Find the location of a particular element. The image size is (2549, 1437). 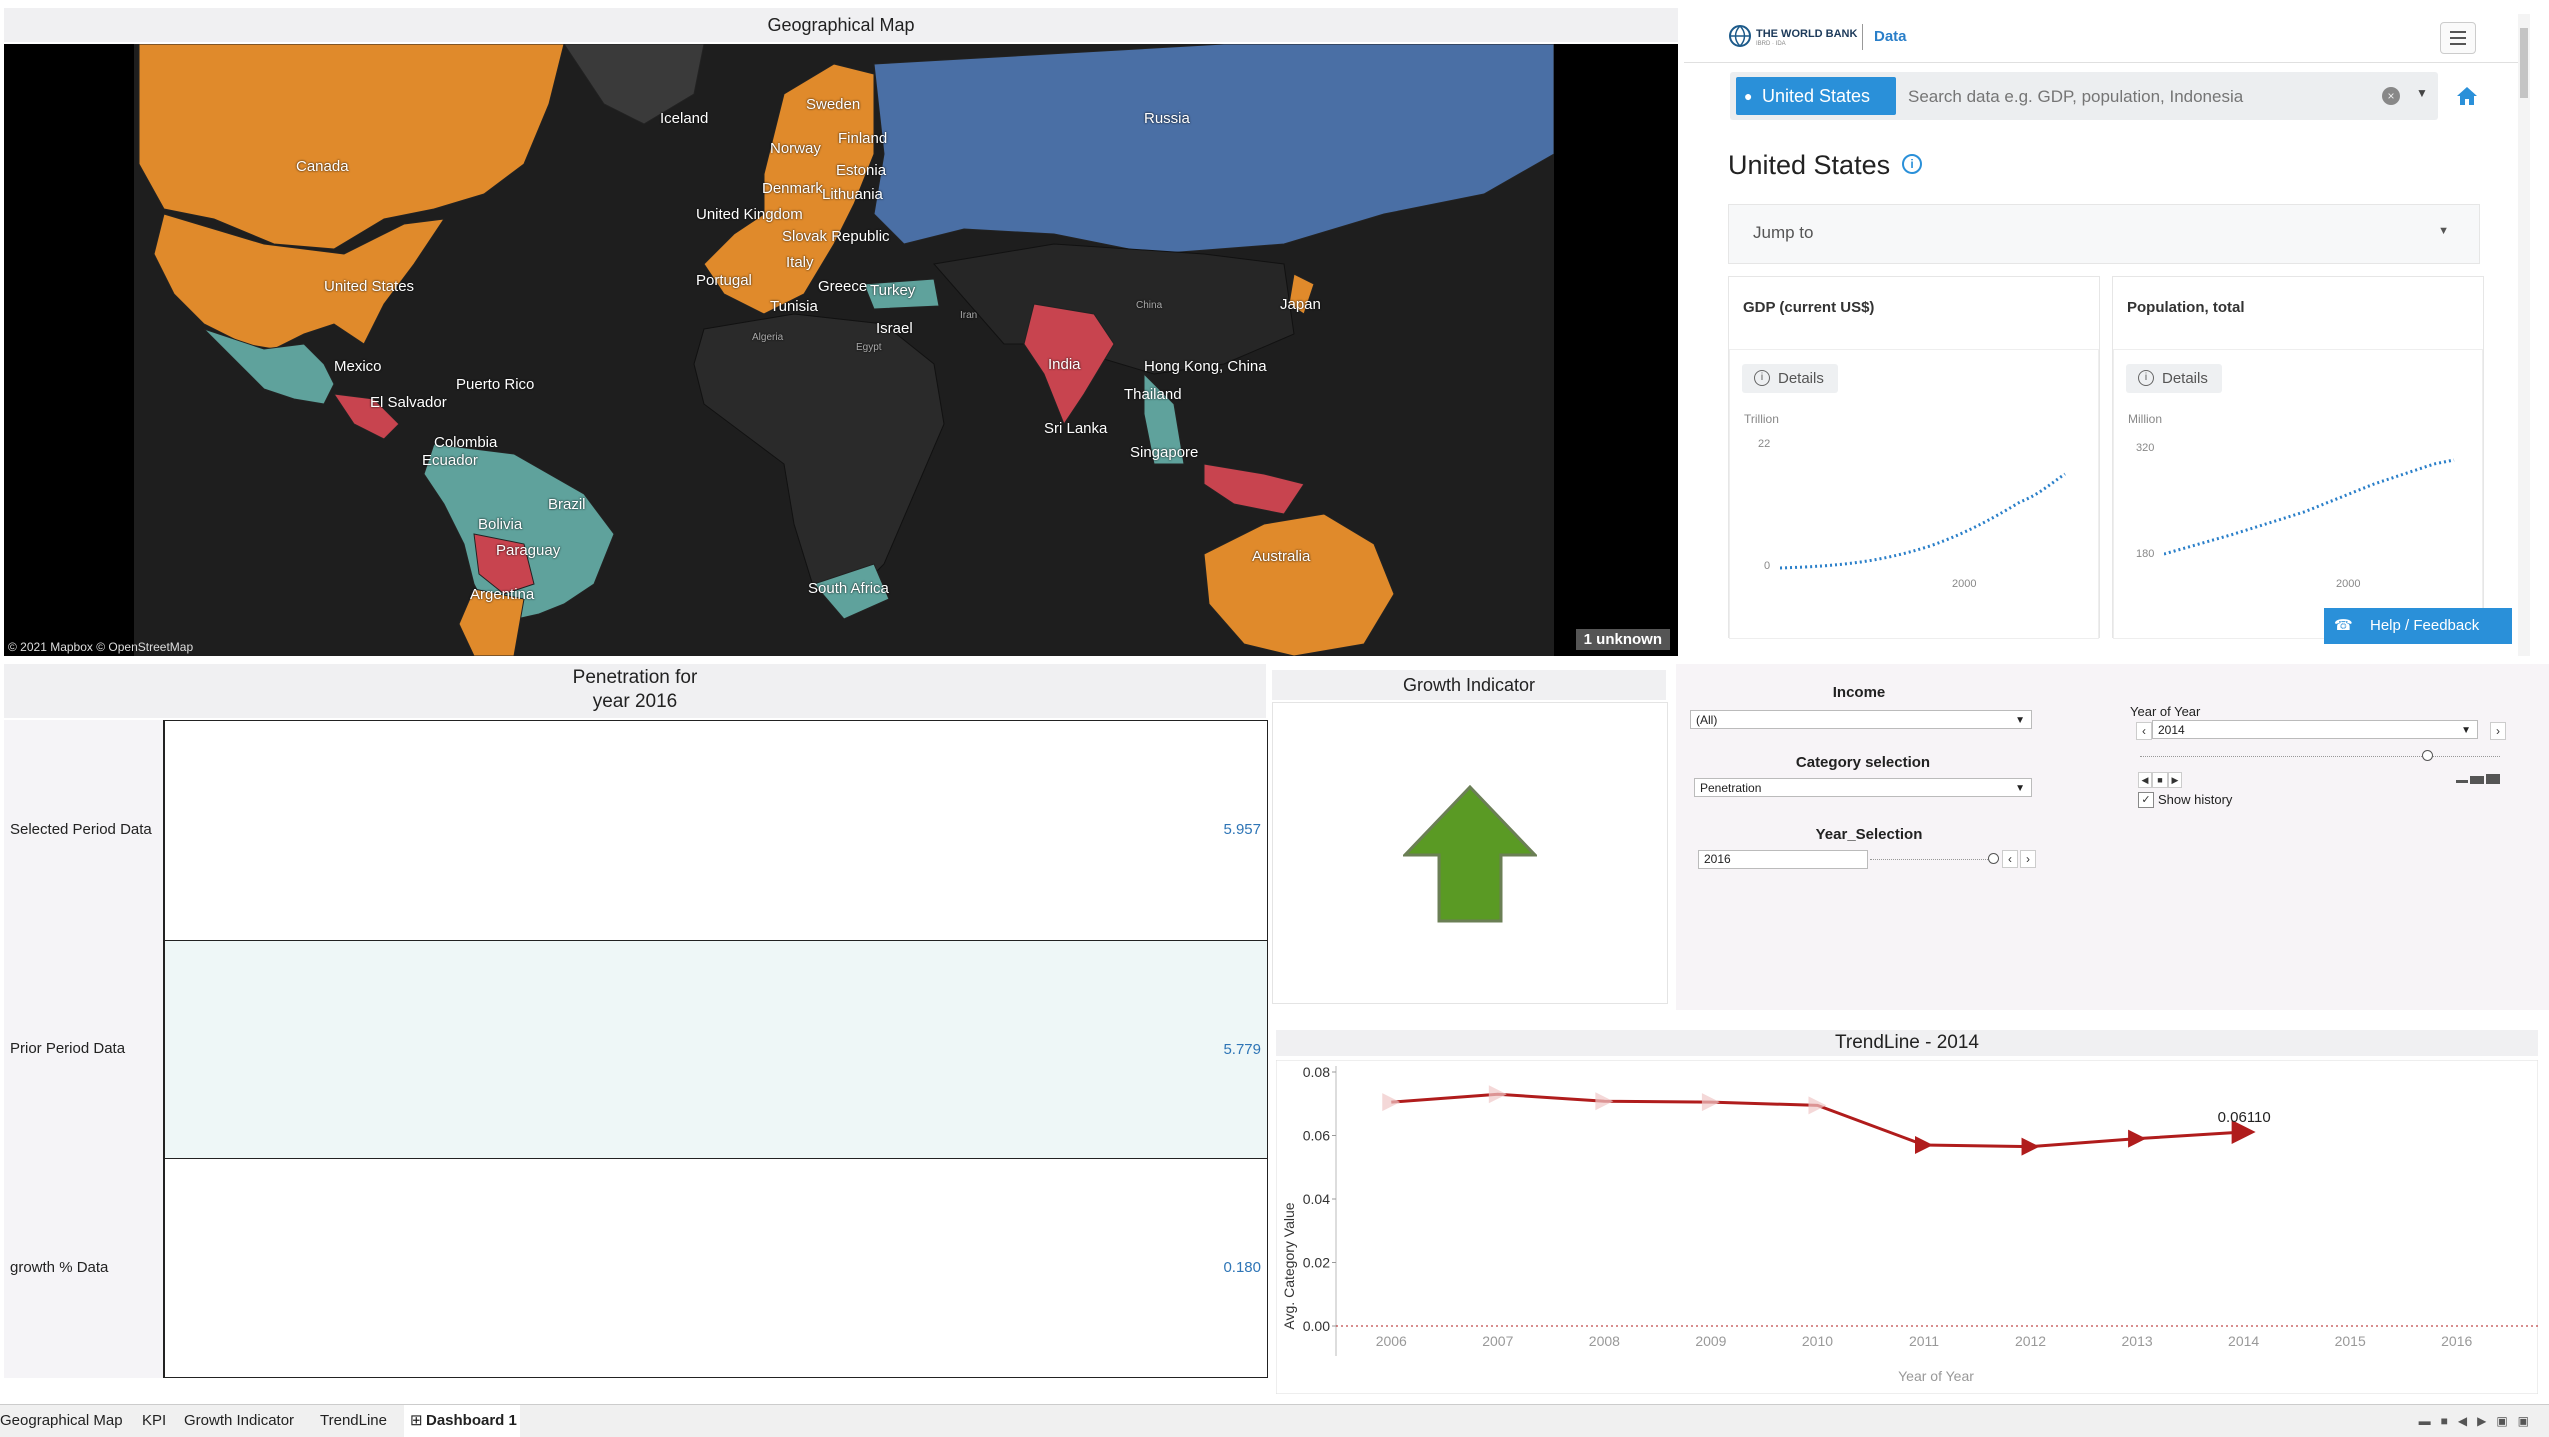

x-tick-label: 2012 is located at coordinates (2030, 1341).